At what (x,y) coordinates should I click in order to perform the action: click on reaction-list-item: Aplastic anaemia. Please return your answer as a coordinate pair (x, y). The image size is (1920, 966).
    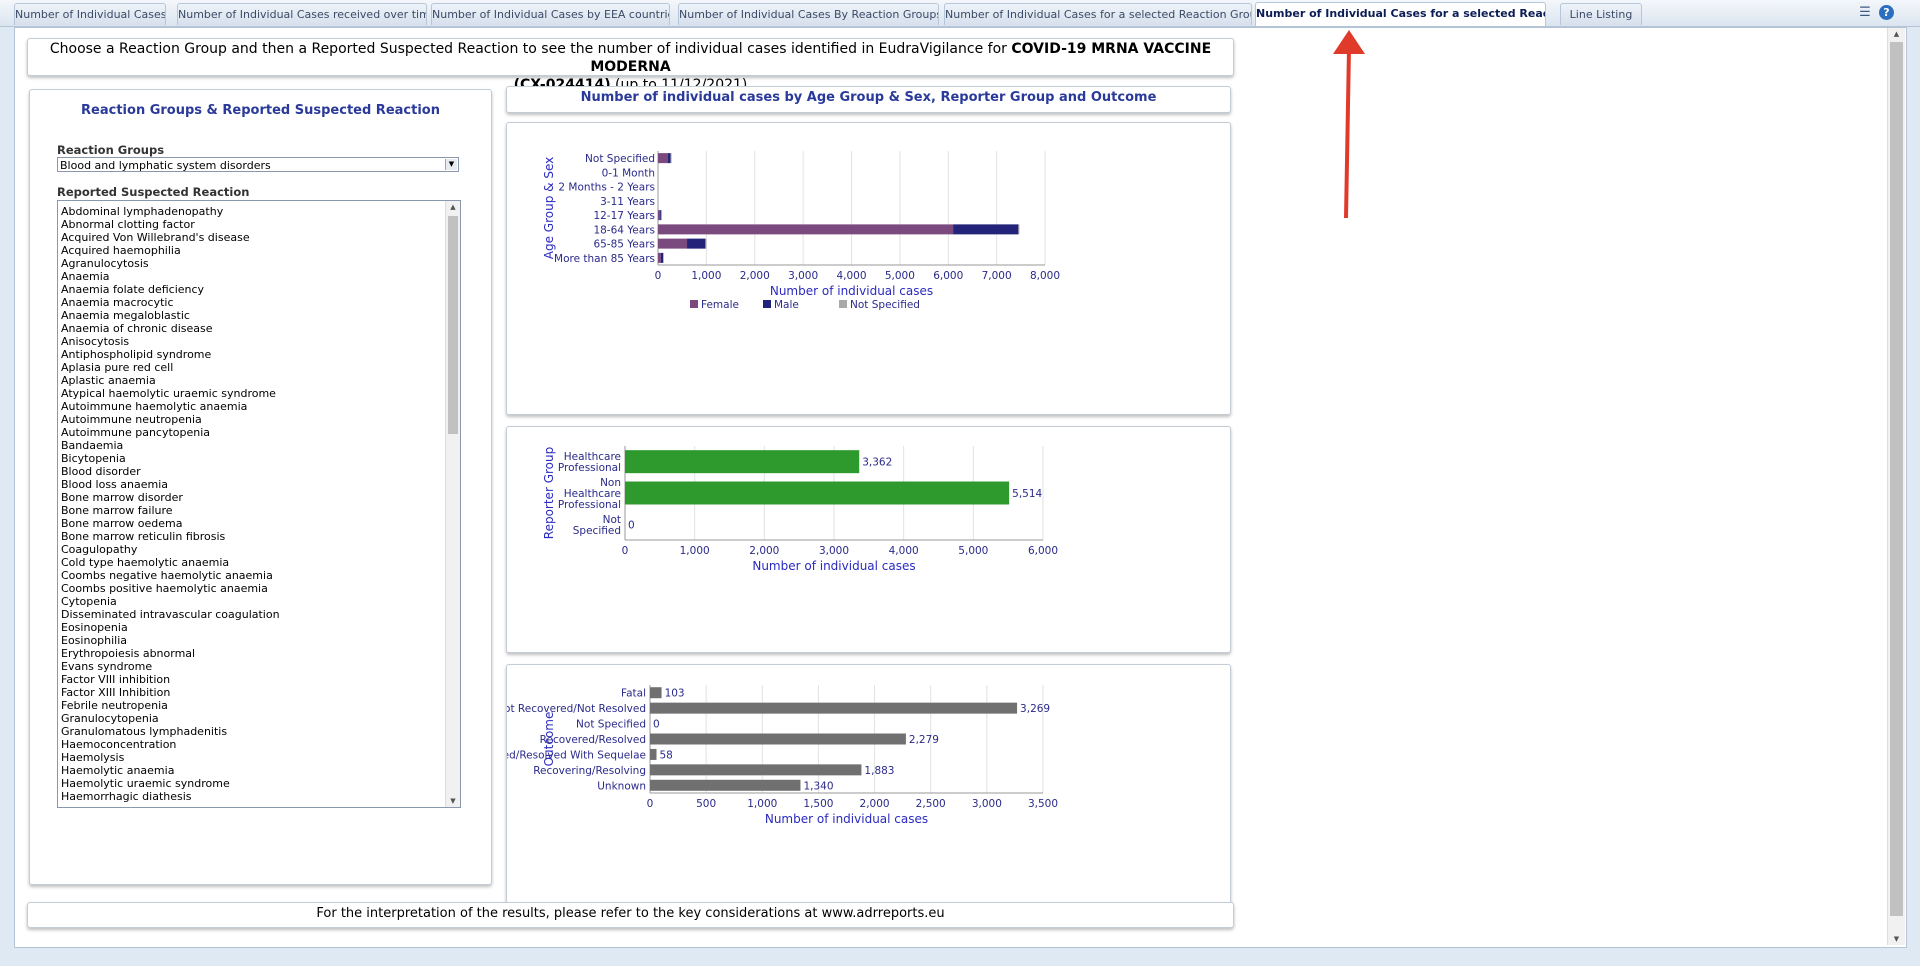
    Looking at the image, I should click on (250, 380).